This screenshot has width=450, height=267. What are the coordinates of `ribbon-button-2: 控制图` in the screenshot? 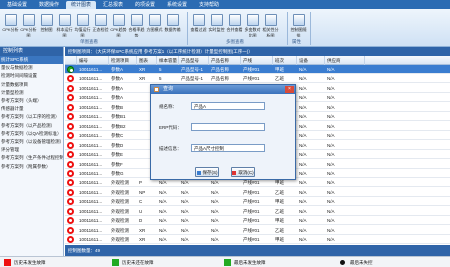 It's located at (46, 25).